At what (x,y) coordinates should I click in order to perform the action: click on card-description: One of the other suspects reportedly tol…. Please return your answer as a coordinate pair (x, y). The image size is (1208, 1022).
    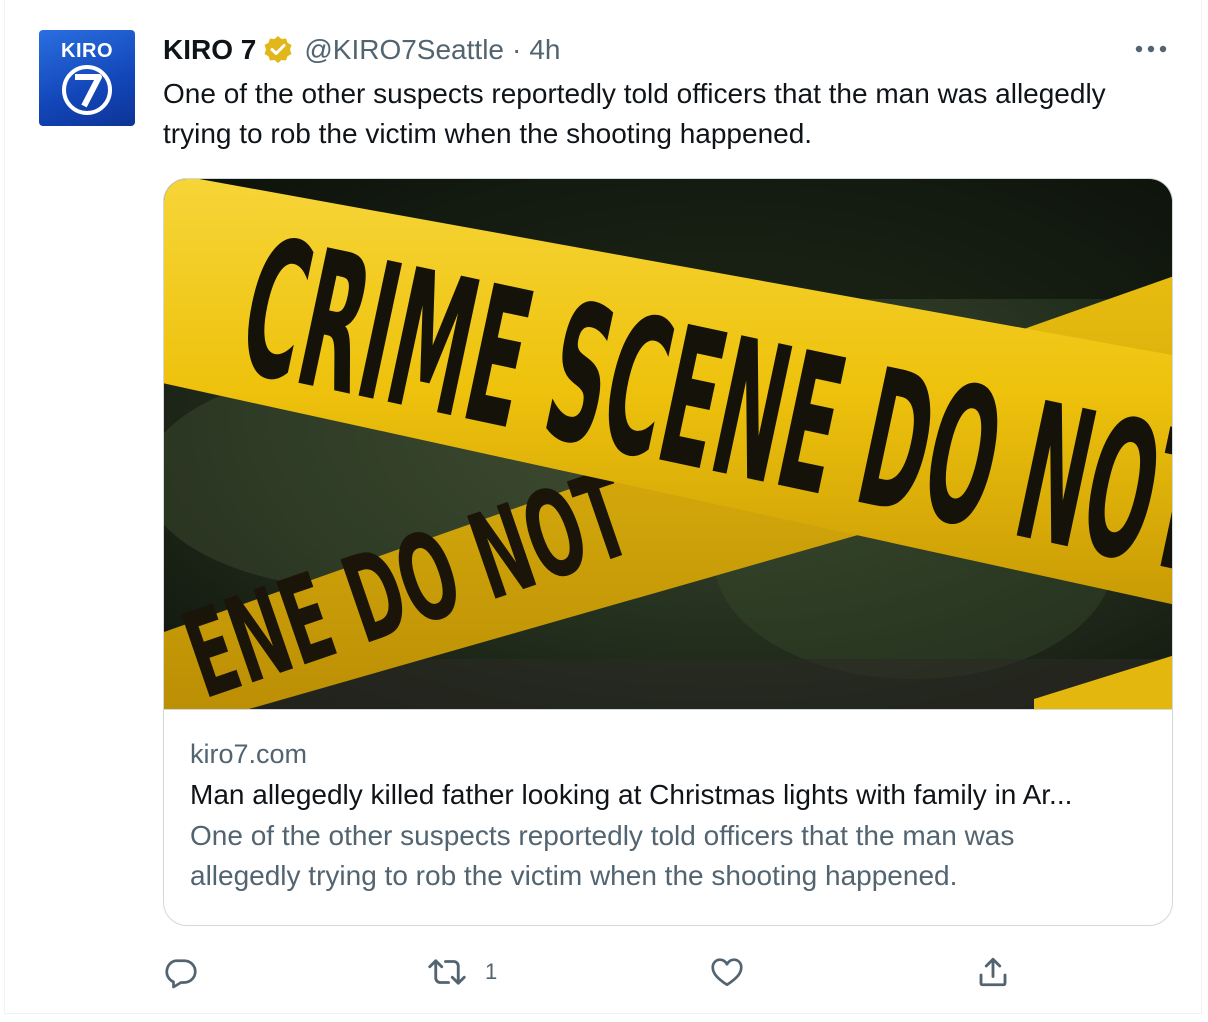
    Looking at the image, I should click on (602, 855).